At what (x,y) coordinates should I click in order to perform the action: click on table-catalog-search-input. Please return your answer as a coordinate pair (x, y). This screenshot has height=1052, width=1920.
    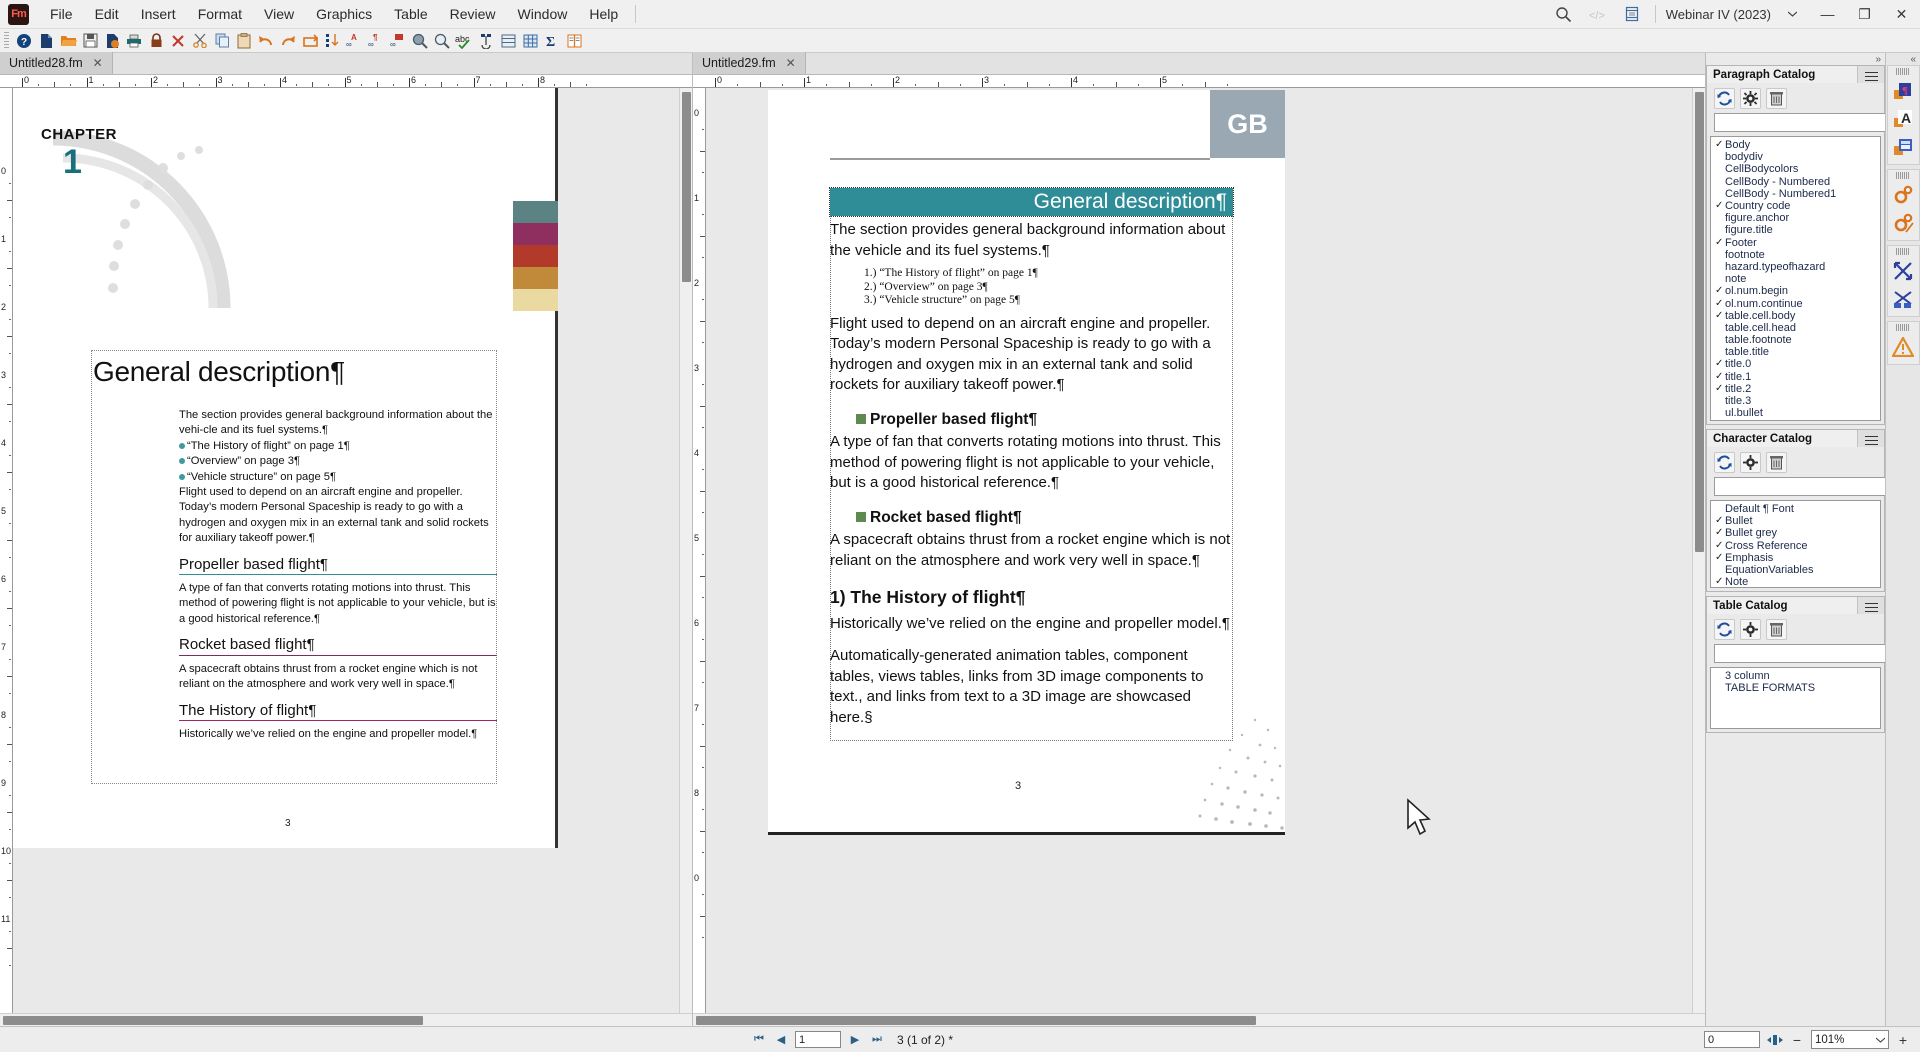
    Looking at the image, I should click on (1805, 653).